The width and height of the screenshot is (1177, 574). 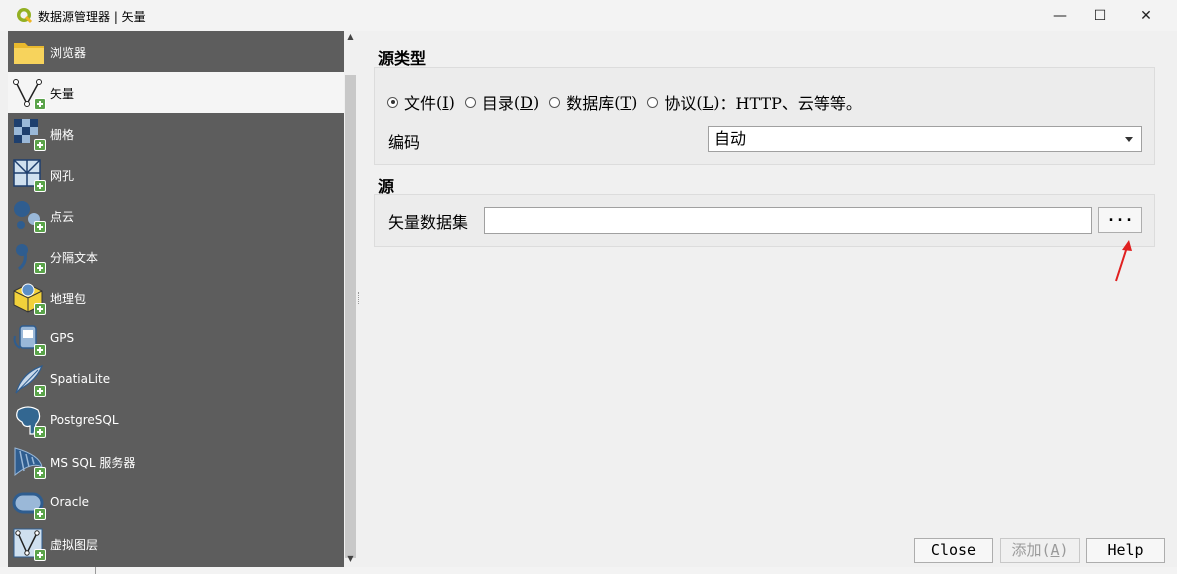 What do you see at coordinates (350, 316) in the screenshot?
I see `scrollbar-thumb` at bounding box center [350, 316].